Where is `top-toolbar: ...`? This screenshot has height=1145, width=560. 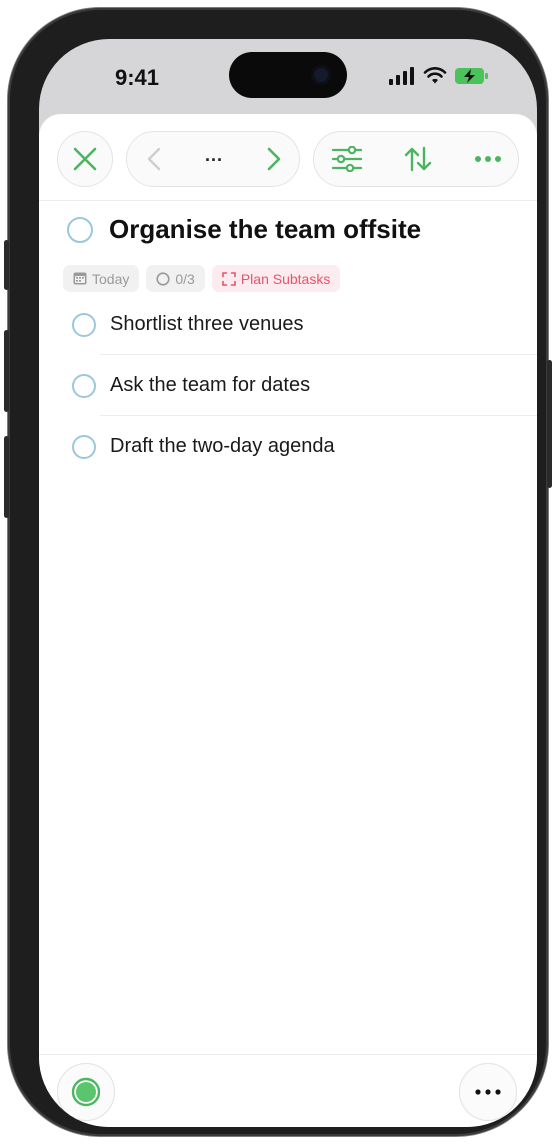 top-toolbar: ... is located at coordinates (288, 157).